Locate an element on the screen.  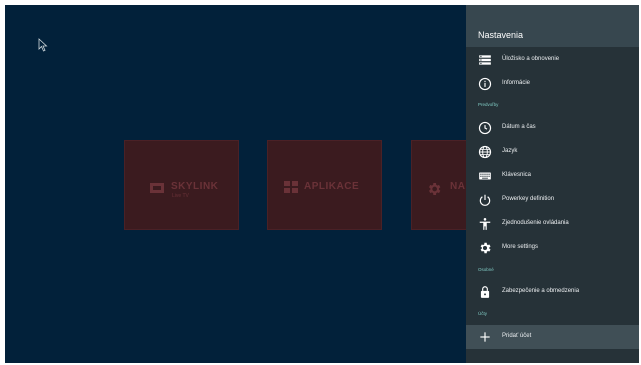
menu-item-info: Informácie is located at coordinates (552, 84).